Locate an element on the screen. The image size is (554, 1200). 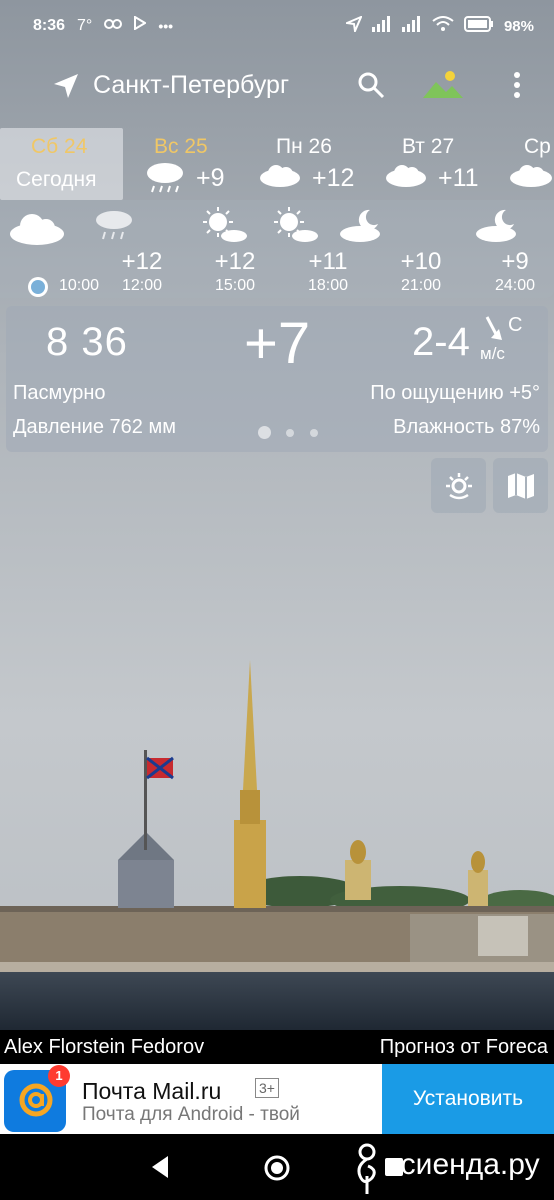
day-tab-3: Вт 27 +11 is located at coordinates (439, 164).